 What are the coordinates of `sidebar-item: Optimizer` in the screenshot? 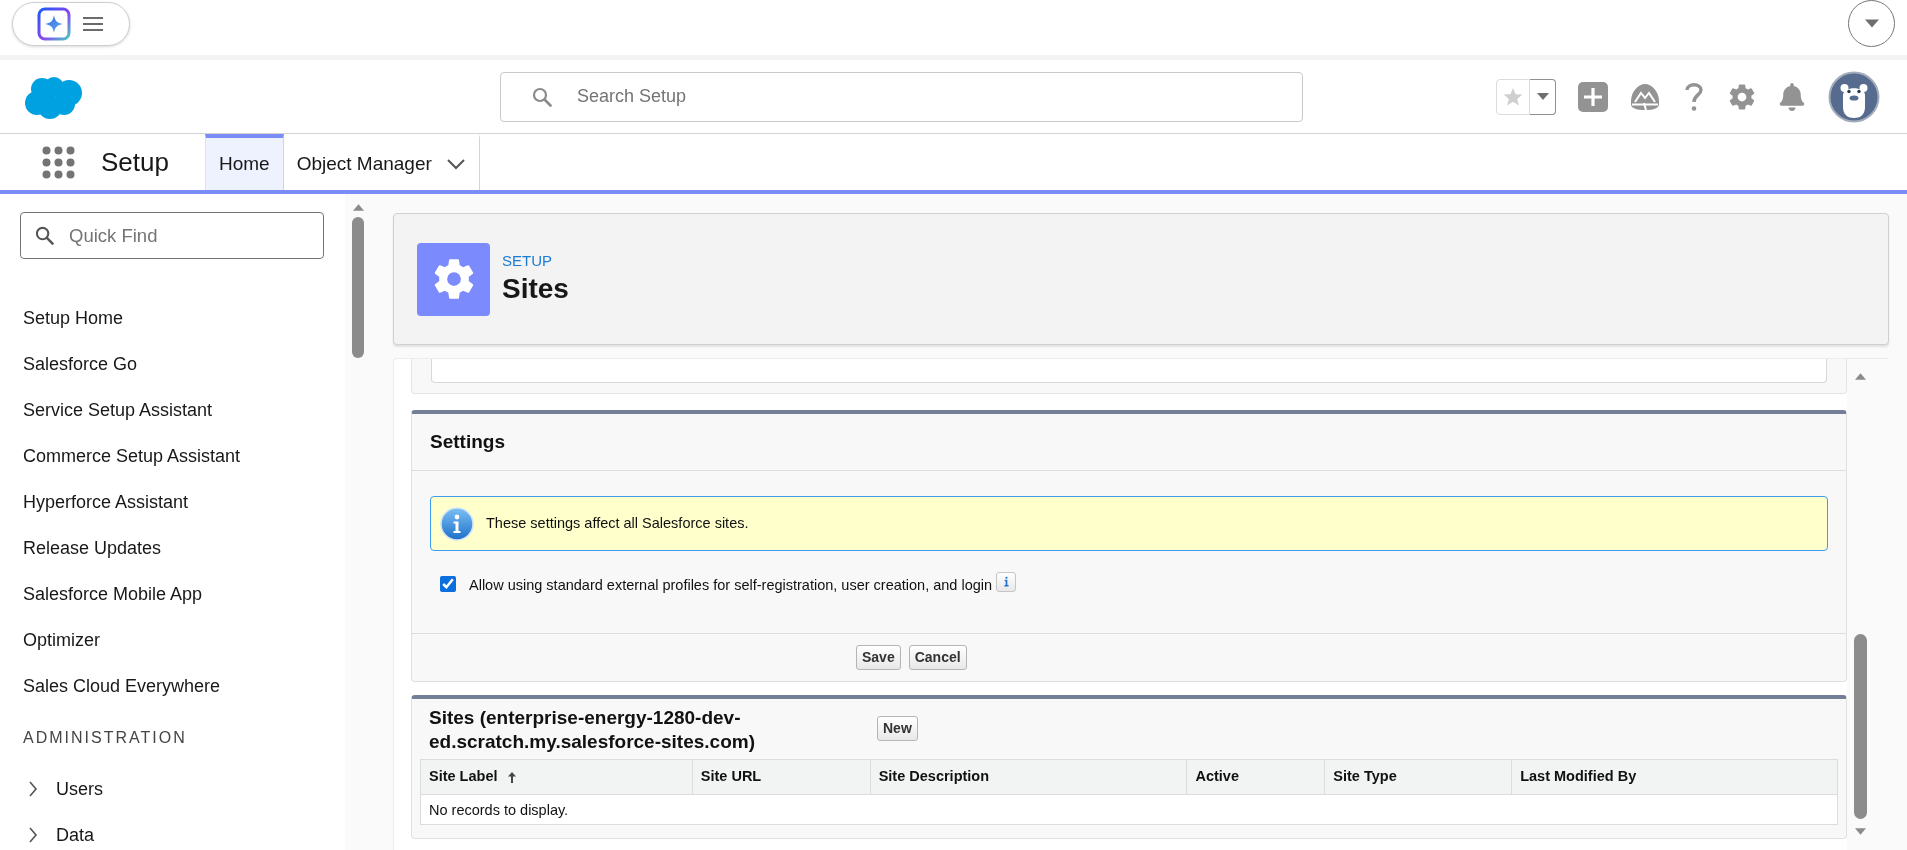 It's located at (61, 640).